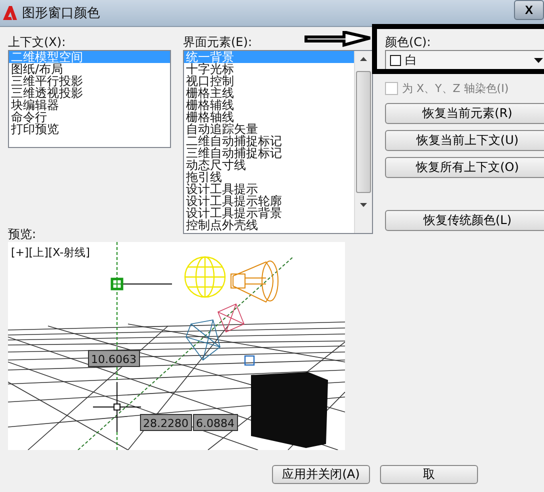 Image resolution: width=544 pixels, height=492 pixels. I want to click on sphere-light-icon, so click(205, 277).